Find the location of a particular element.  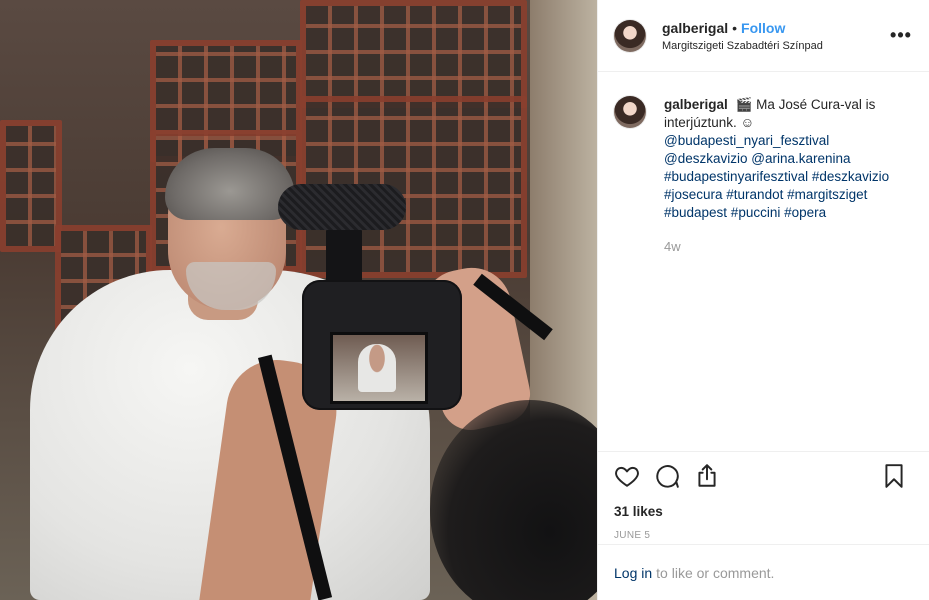

caption-tag: @budapesti_nyari_fesztival is located at coordinates (746, 140).